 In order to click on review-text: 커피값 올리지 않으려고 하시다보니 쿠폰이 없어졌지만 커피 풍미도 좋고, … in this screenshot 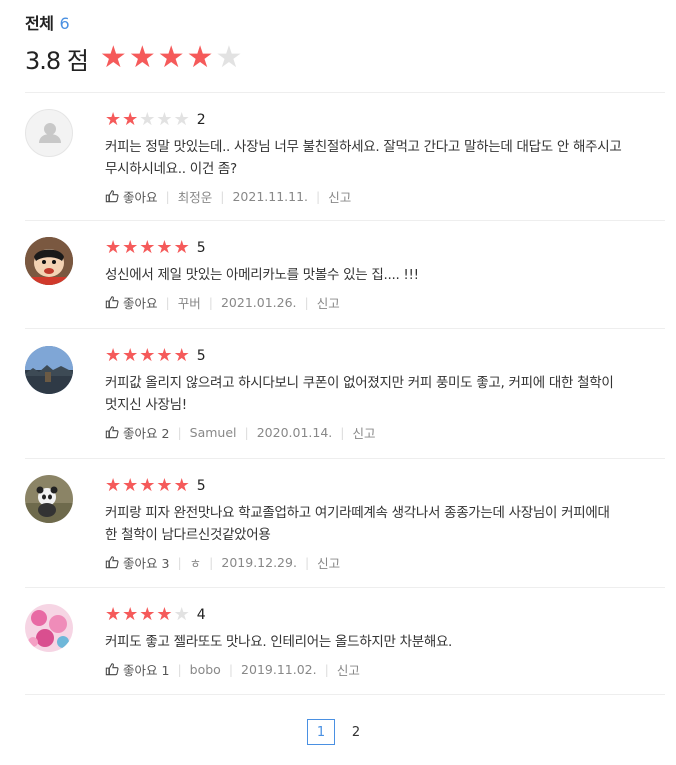, I will do `click(359, 394)`.